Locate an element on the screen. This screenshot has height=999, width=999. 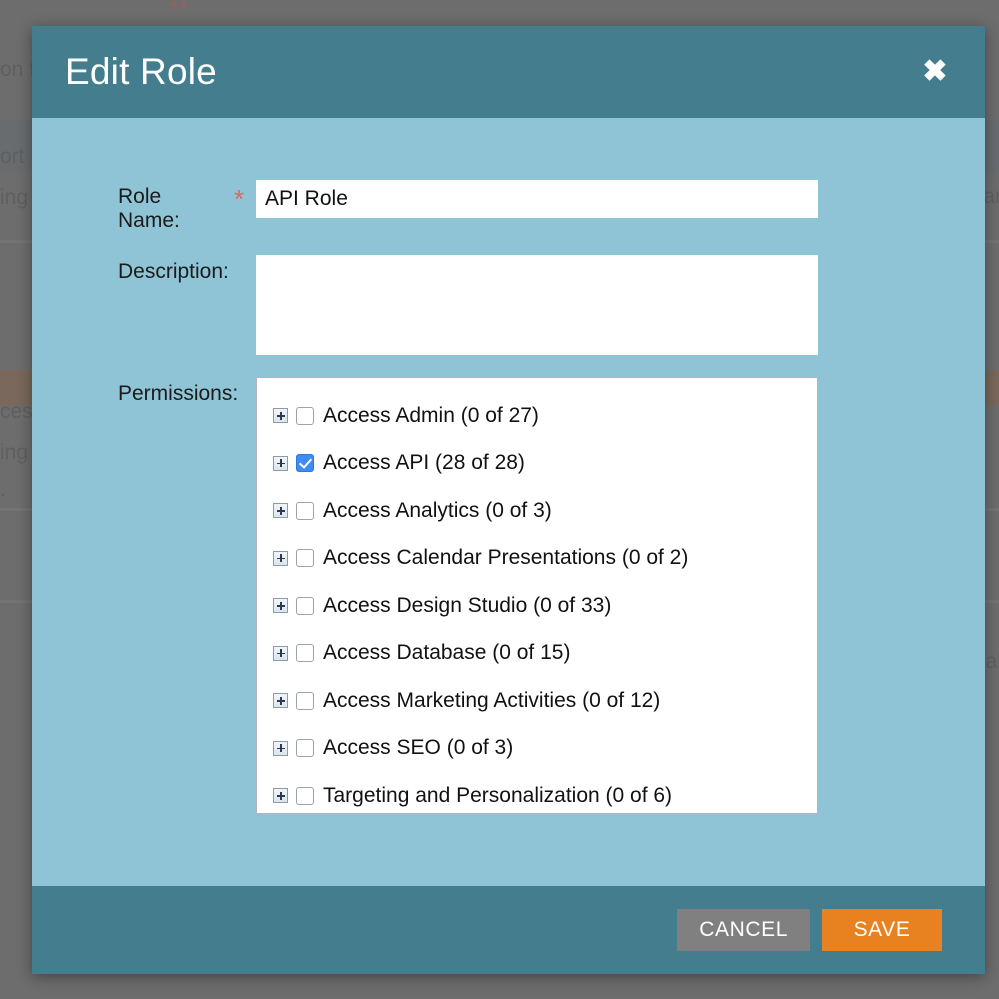
permission-row: Access Database (0 of 15) is located at coordinates (545, 654).